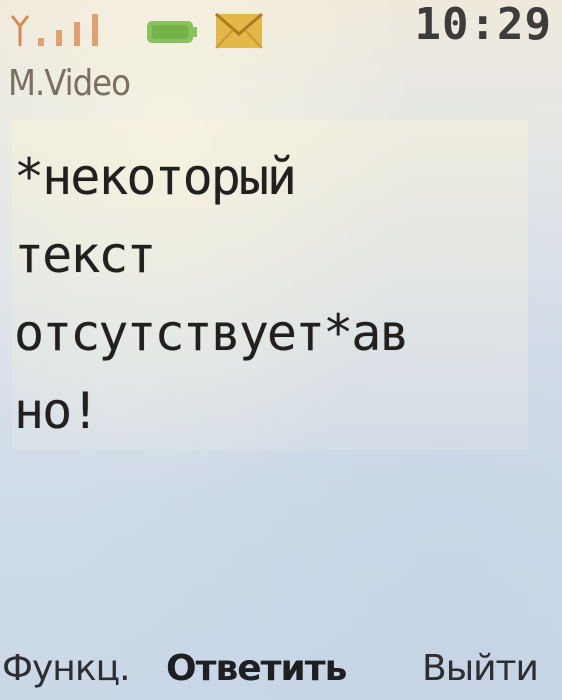 The height and width of the screenshot is (700, 562). Describe the element at coordinates (66, 669) in the screenshot. I see `functions-softkey: Функц.` at that location.